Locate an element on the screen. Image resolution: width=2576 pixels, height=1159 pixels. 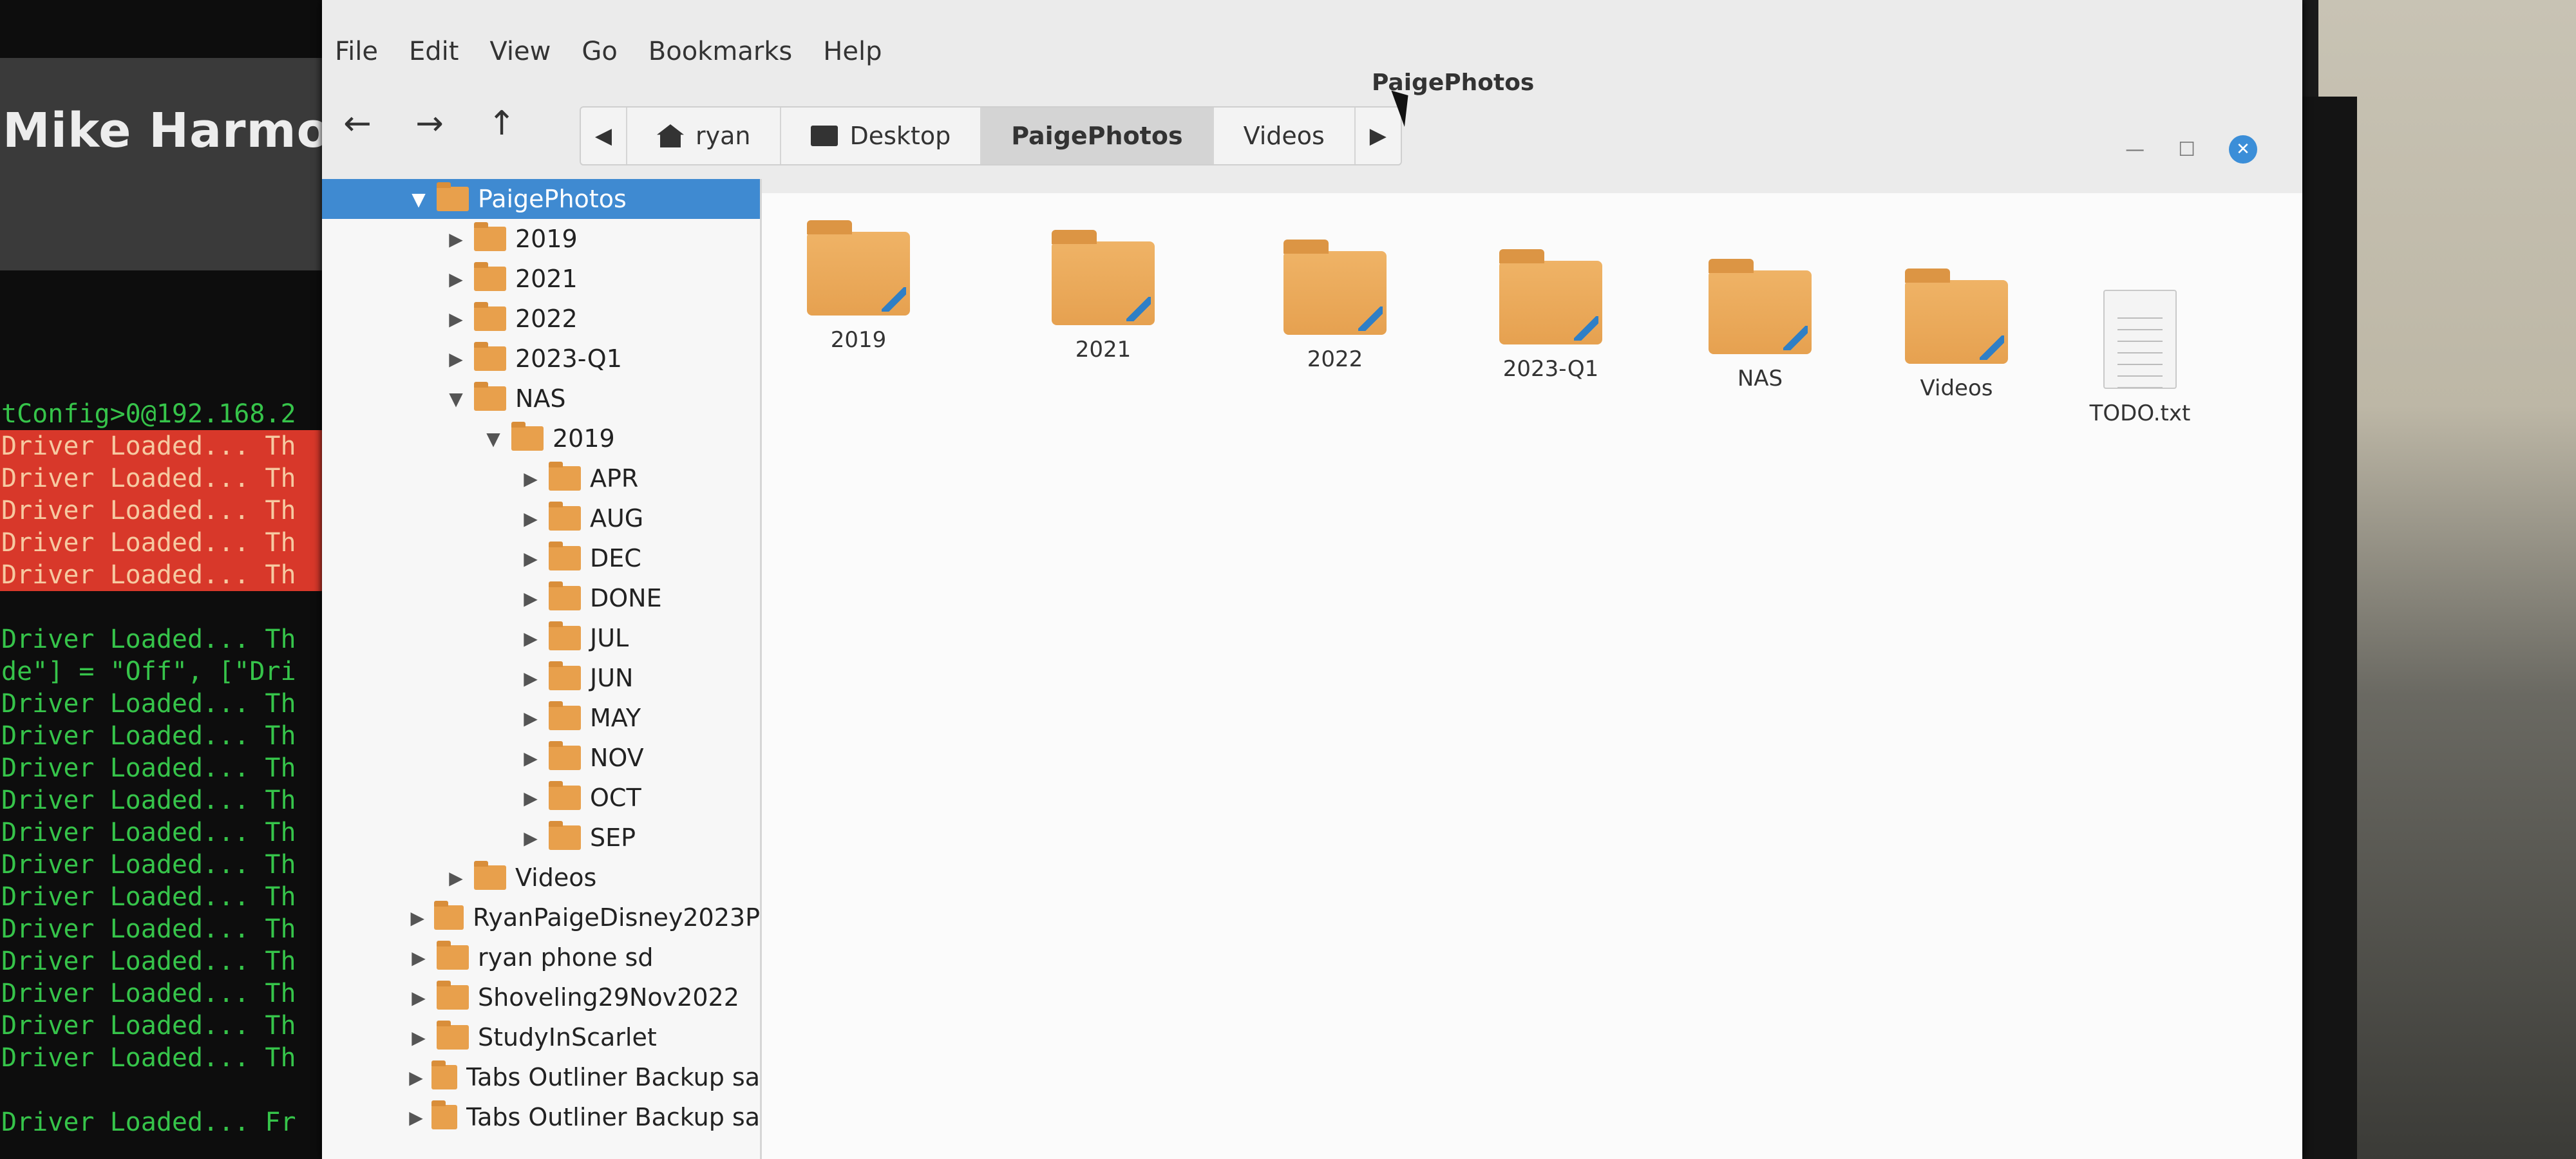
tree-item: ▶ 2022 is located at coordinates (541, 319).